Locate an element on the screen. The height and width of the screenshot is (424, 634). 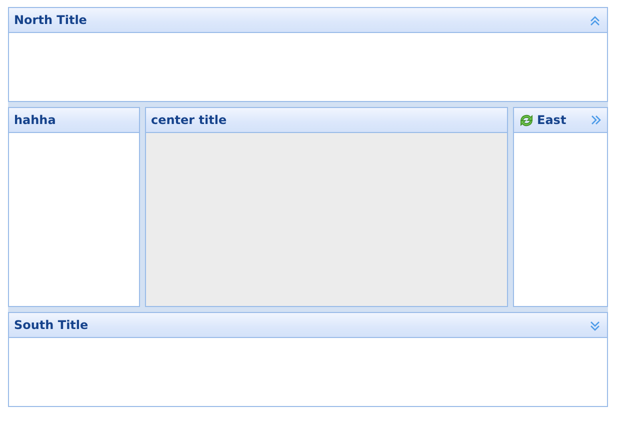
panel-title: North Title is located at coordinates (51, 20).